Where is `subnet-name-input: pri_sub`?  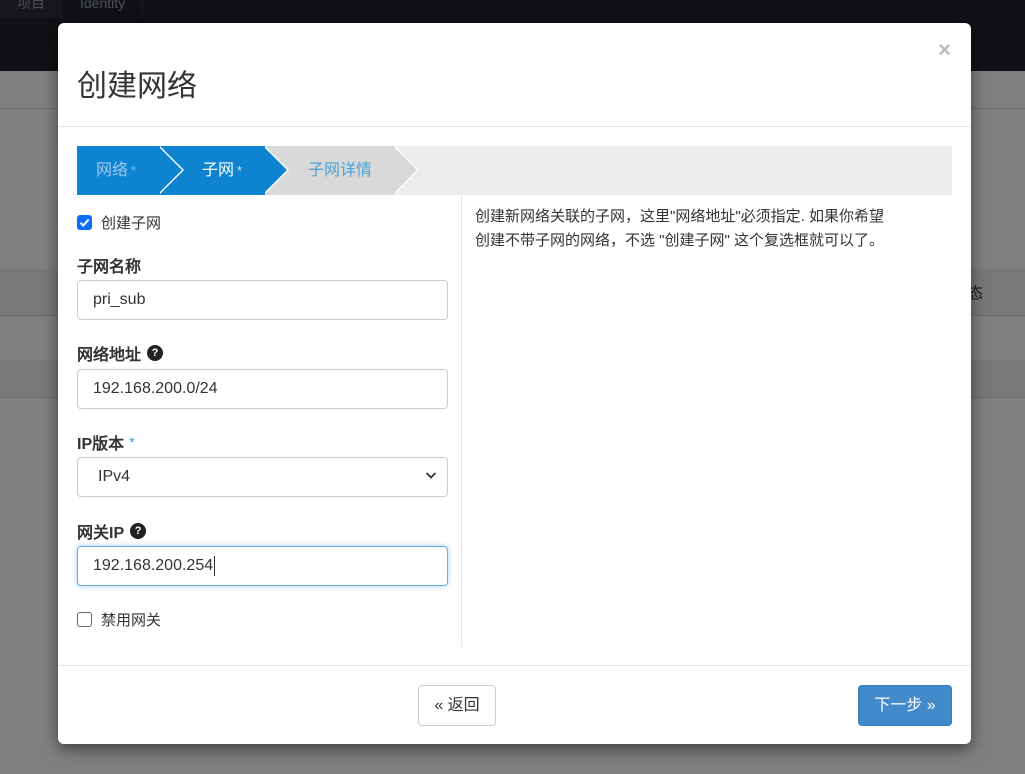 subnet-name-input: pri_sub is located at coordinates (262, 300).